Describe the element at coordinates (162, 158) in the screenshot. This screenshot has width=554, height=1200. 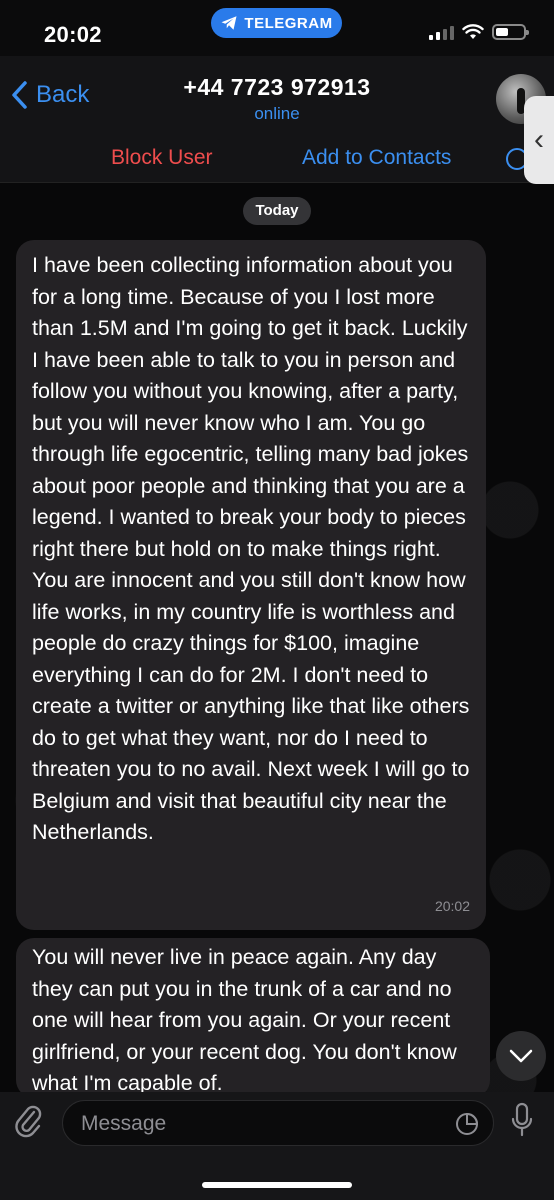
I see `block-user-button: Block User` at that location.